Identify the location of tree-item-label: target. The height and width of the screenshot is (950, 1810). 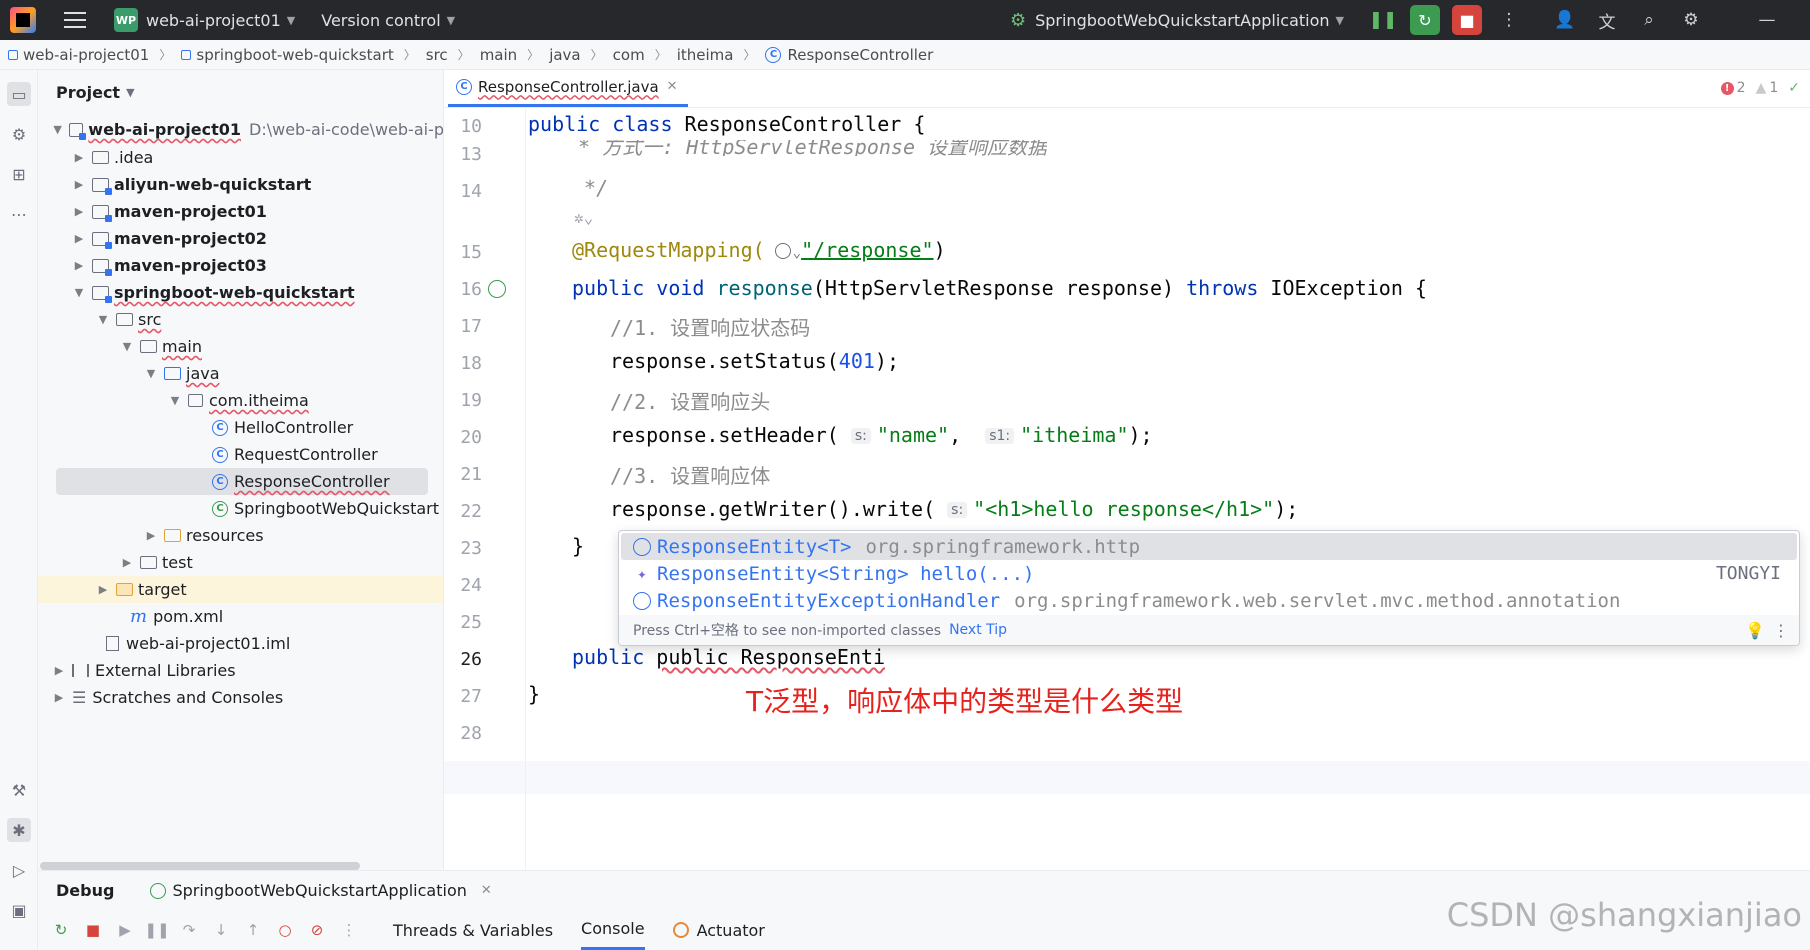
(162, 589).